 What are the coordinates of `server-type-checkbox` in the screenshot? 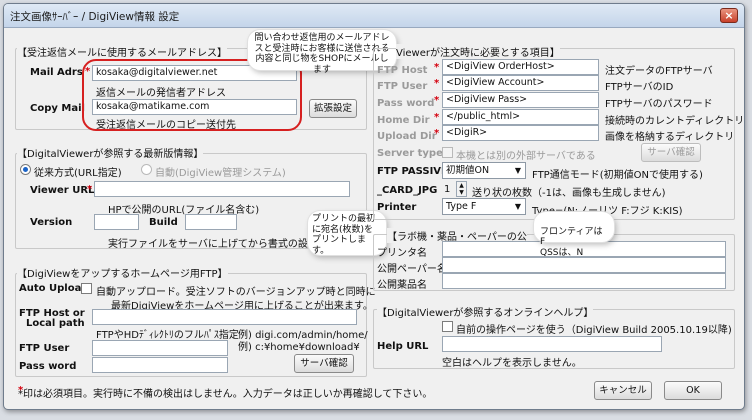 It's located at (447, 152).